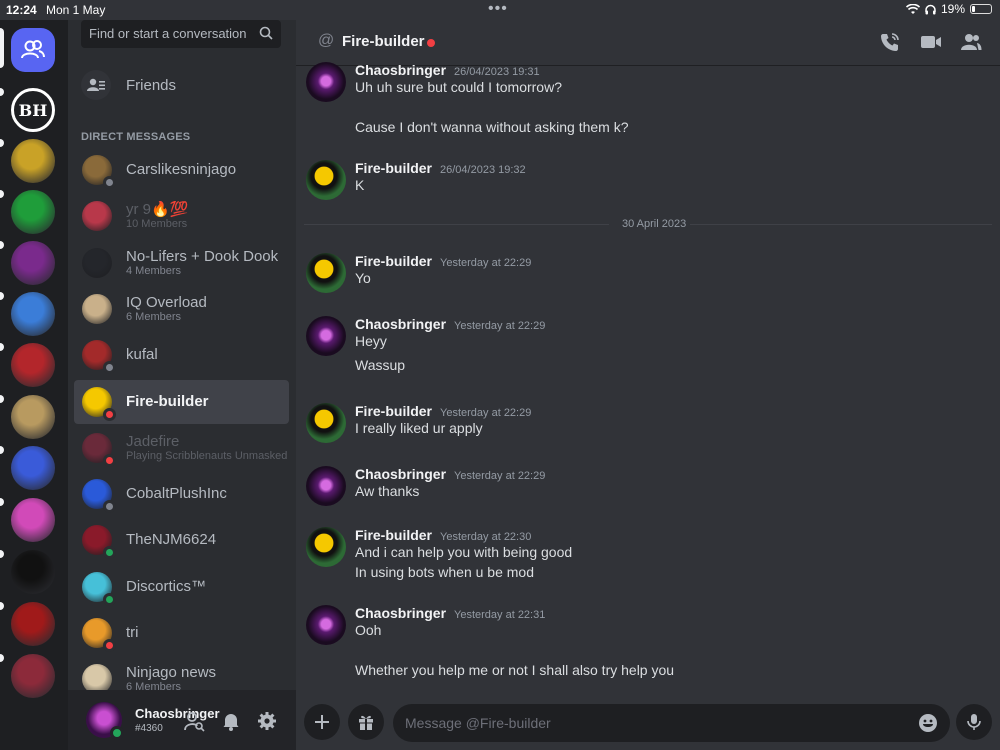  Describe the element at coordinates (486, 537) in the screenshot. I see `message-timestamp: Yesterday at 22:30` at that location.